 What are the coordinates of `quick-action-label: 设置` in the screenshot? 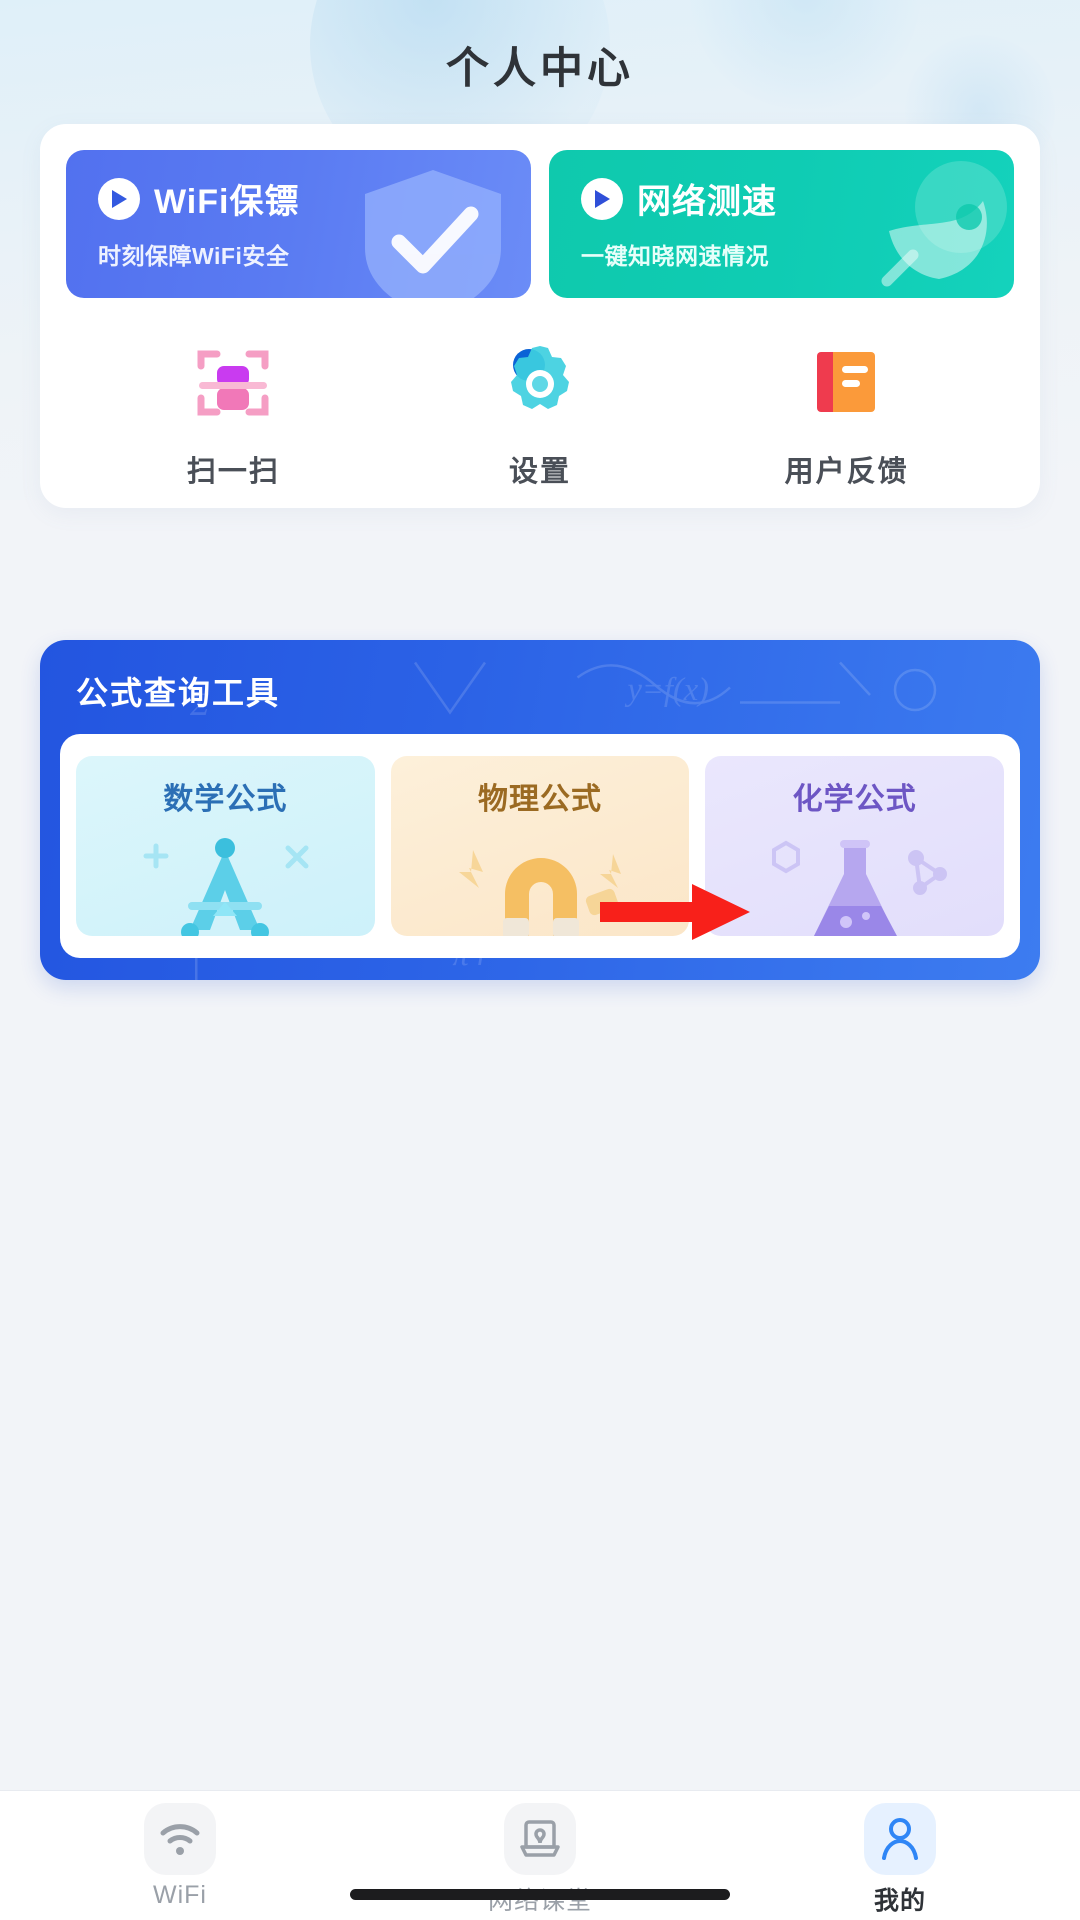 It's located at (540, 472).